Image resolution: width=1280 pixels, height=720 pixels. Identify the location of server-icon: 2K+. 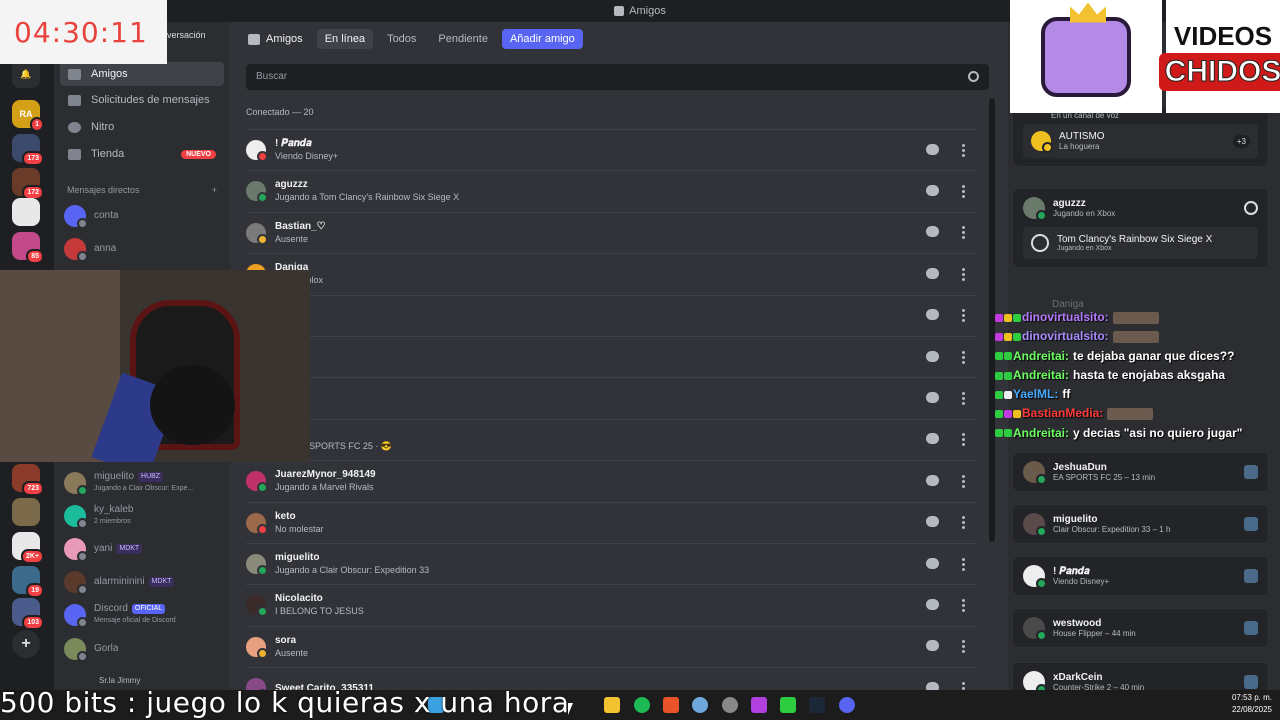
(28, 548).